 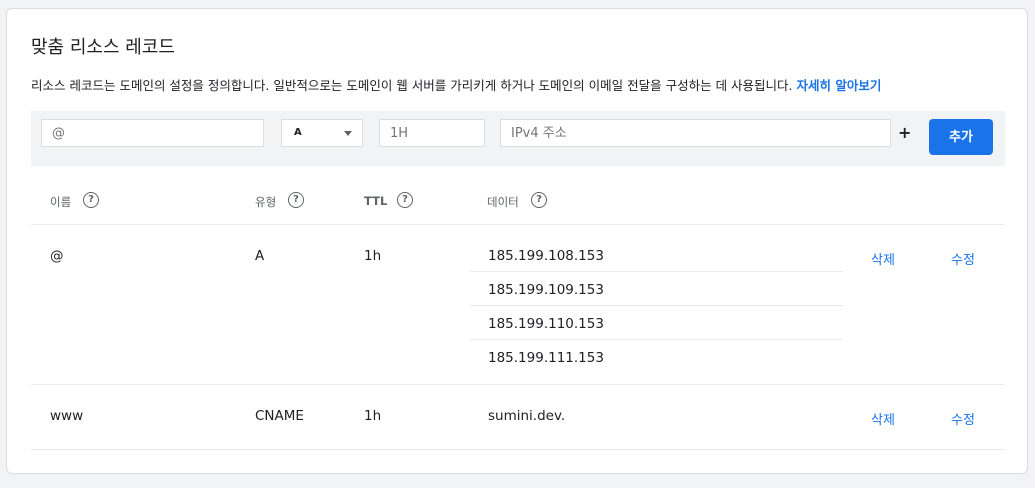 I want to click on record-data-value: 185.199.109.153, so click(x=546, y=290).